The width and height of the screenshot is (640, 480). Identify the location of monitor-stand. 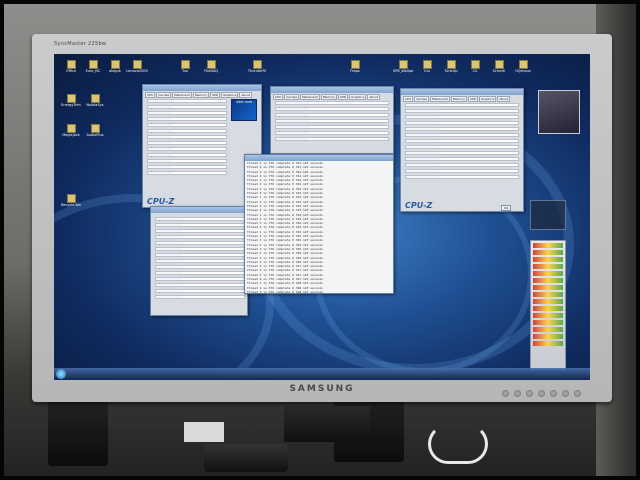
(327, 424).